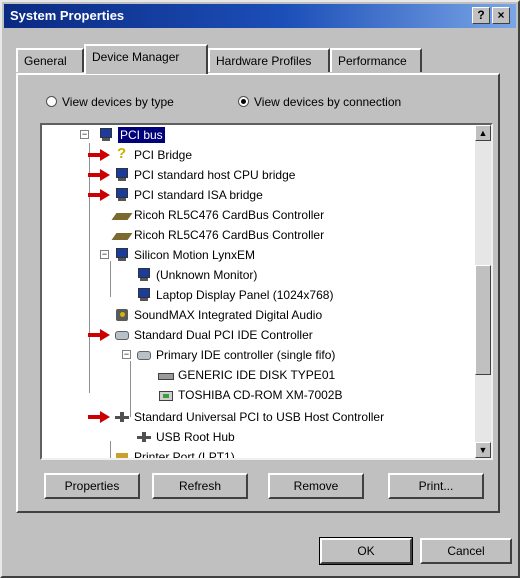 The height and width of the screenshot is (578, 520). What do you see at coordinates (466, 551) in the screenshot?
I see `cancel-button: Cancel` at bounding box center [466, 551].